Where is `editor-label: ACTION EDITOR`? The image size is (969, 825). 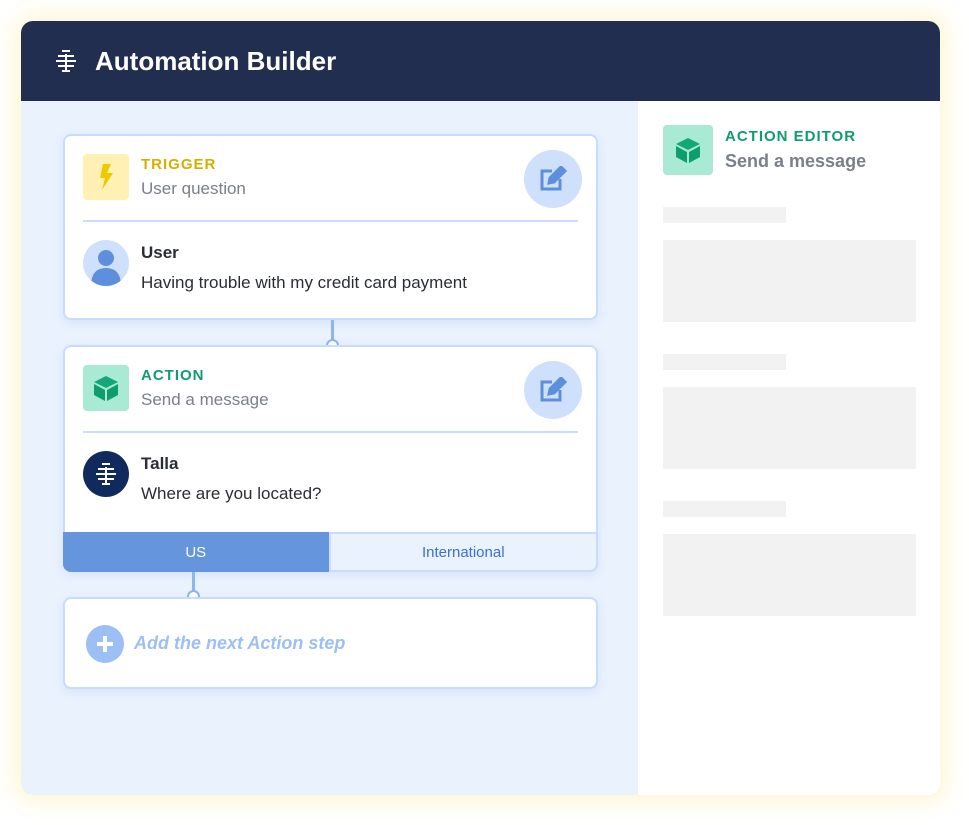
editor-label: ACTION EDITOR is located at coordinates (791, 136).